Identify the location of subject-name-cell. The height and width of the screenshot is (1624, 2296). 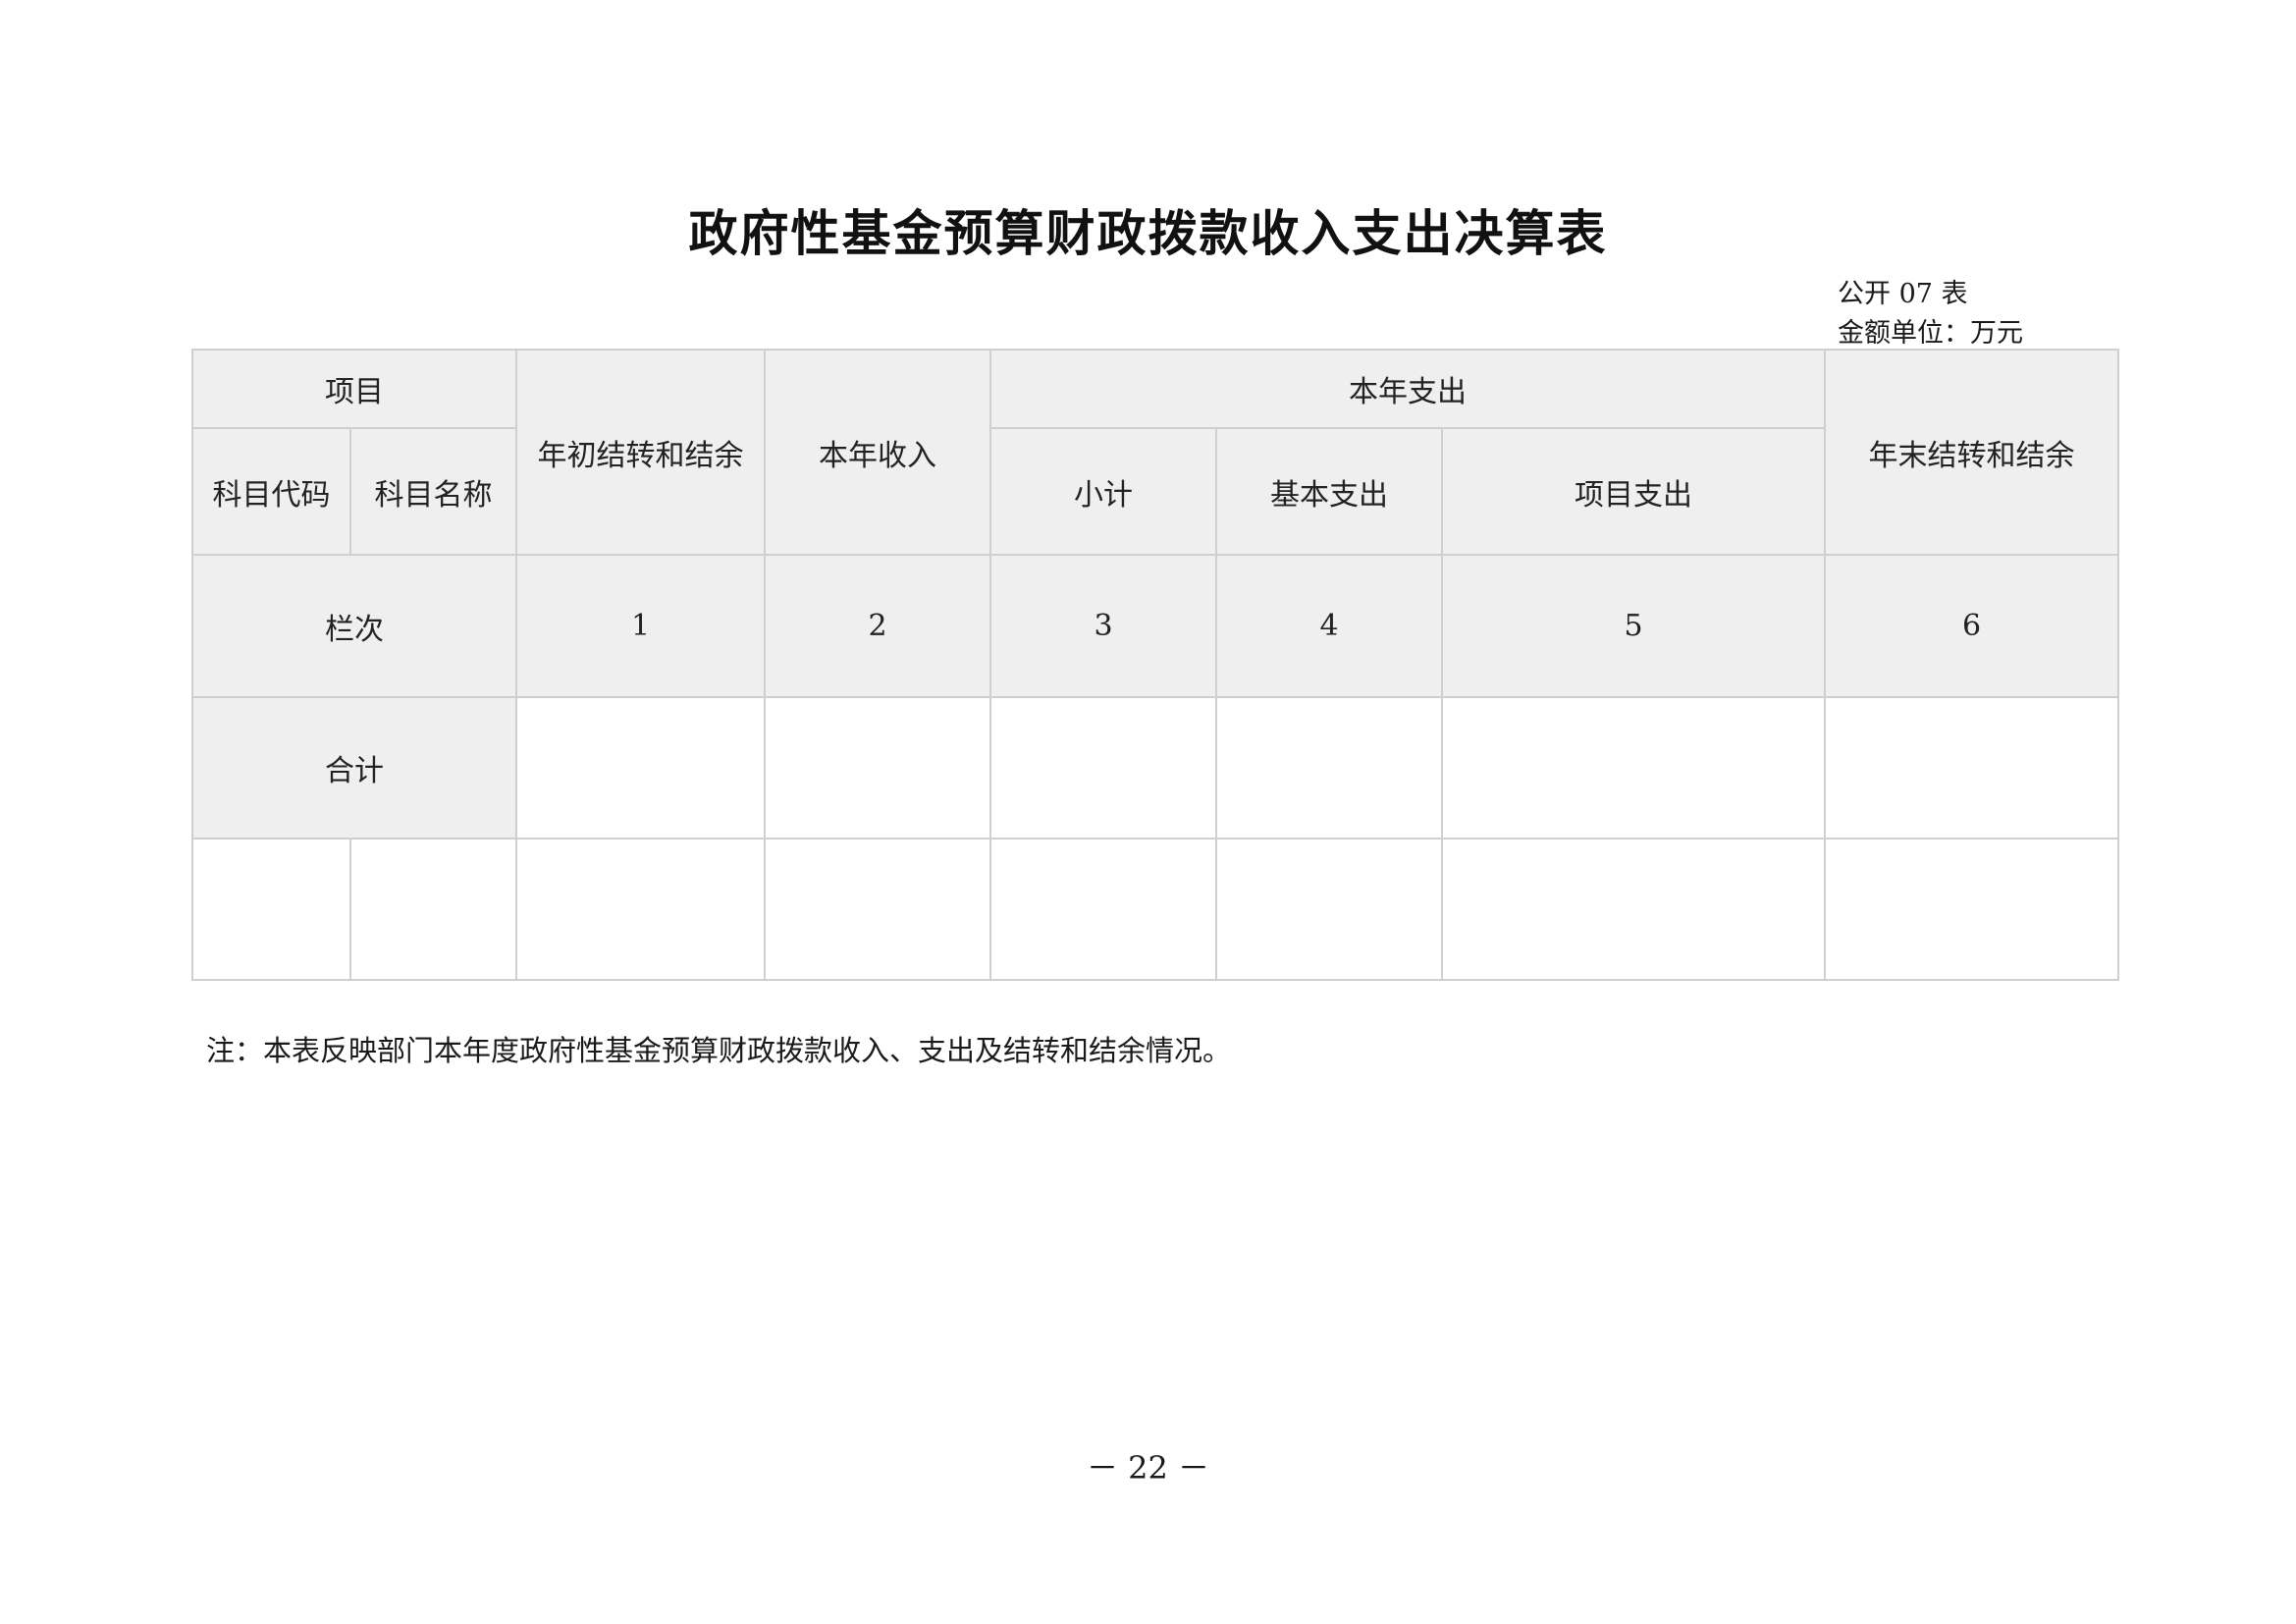
(433, 909).